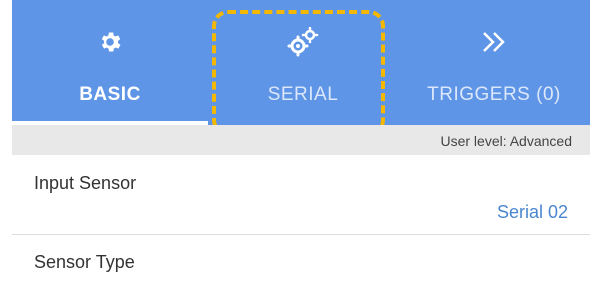 The height and width of the screenshot is (289, 590). I want to click on setting-title: Sensor Type, so click(84, 262).